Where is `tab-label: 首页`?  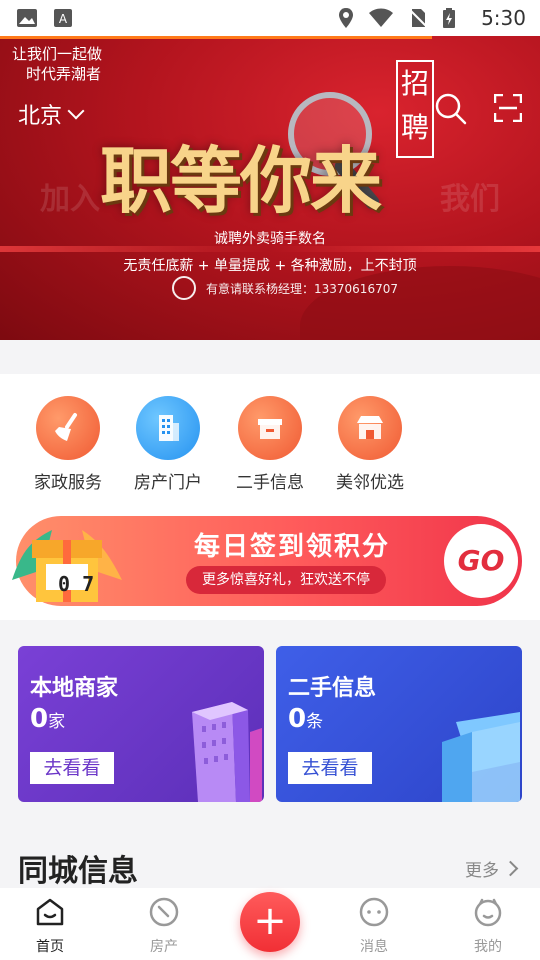
tab-label: 首页 is located at coordinates (50, 947).